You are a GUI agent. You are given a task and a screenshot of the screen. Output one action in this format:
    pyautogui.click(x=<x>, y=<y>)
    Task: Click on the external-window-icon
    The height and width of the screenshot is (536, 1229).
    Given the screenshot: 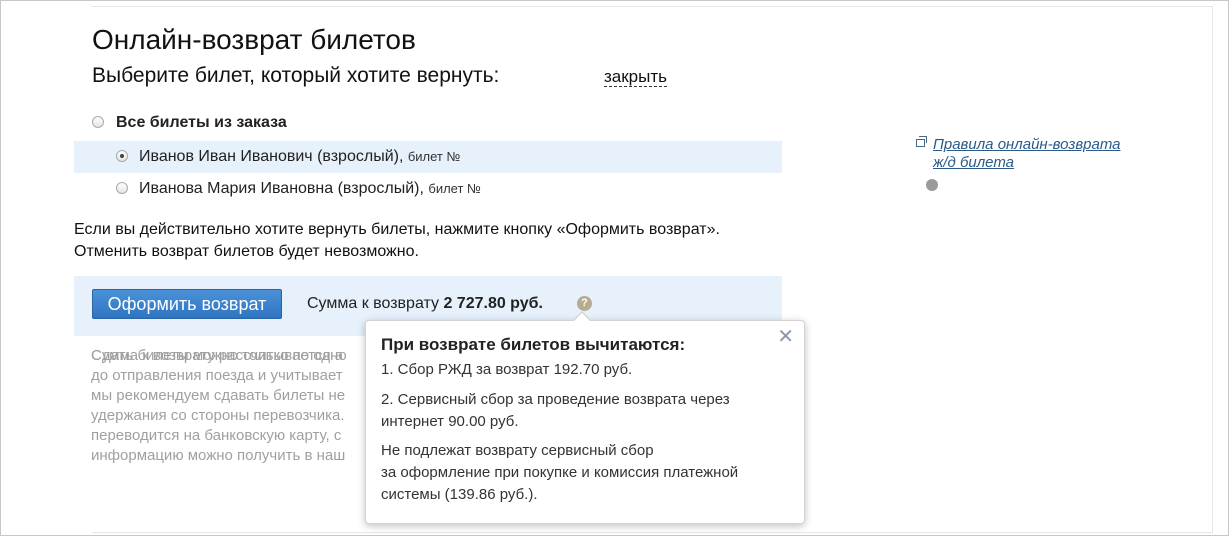 What is the action you would take?
    pyautogui.click(x=921, y=141)
    